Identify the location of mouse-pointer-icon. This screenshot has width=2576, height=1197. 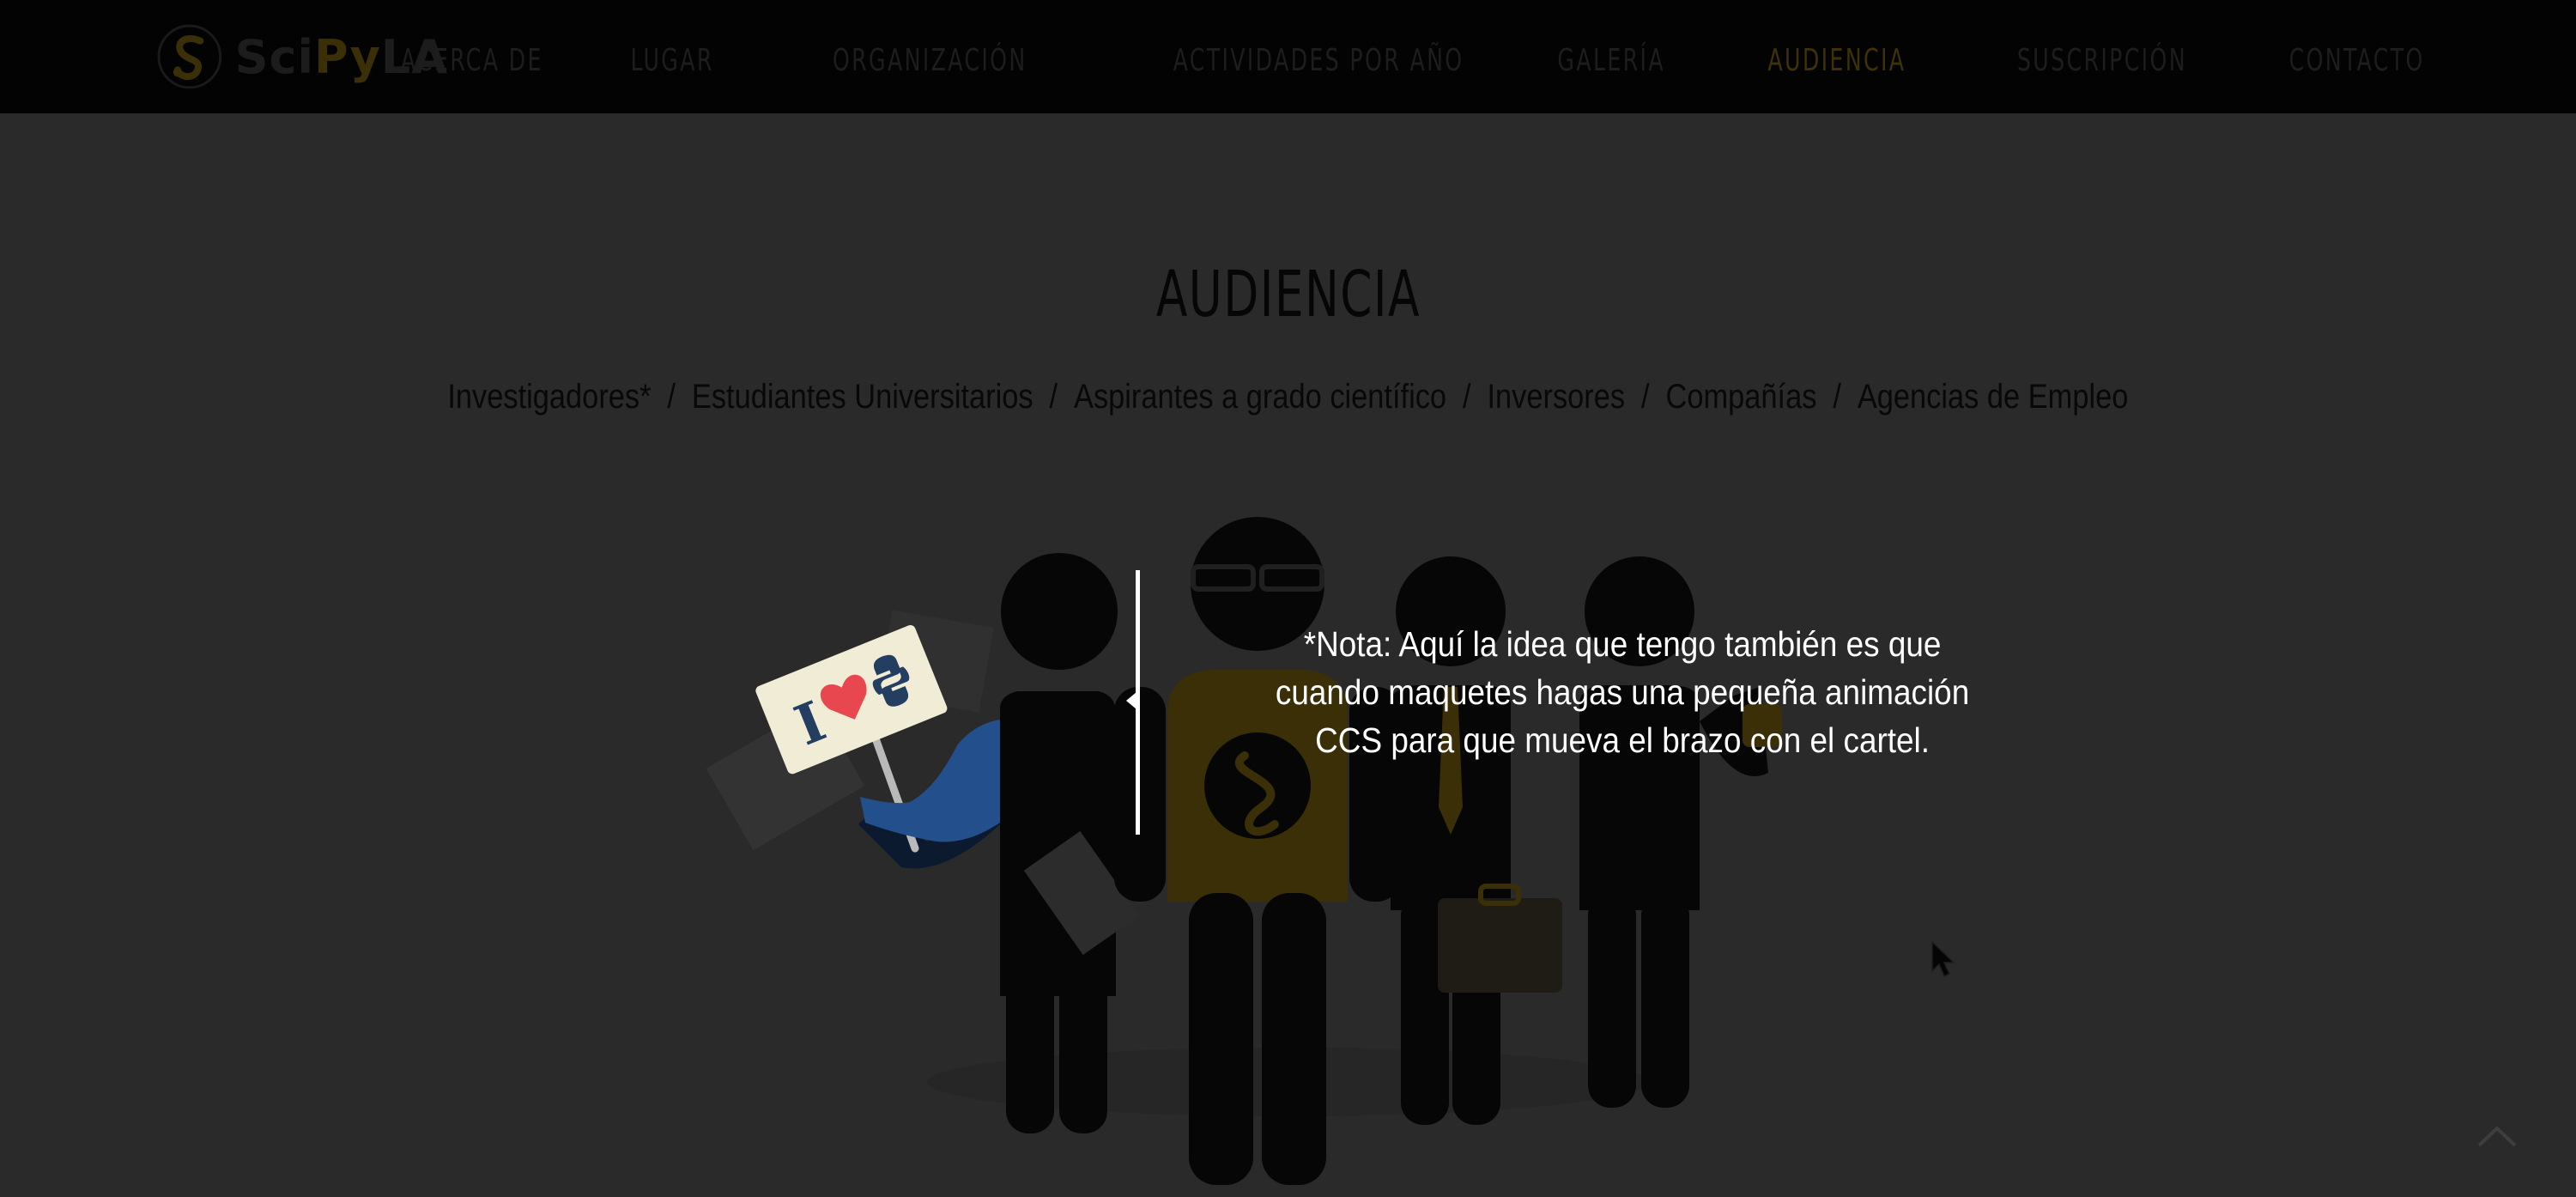
(1943, 959).